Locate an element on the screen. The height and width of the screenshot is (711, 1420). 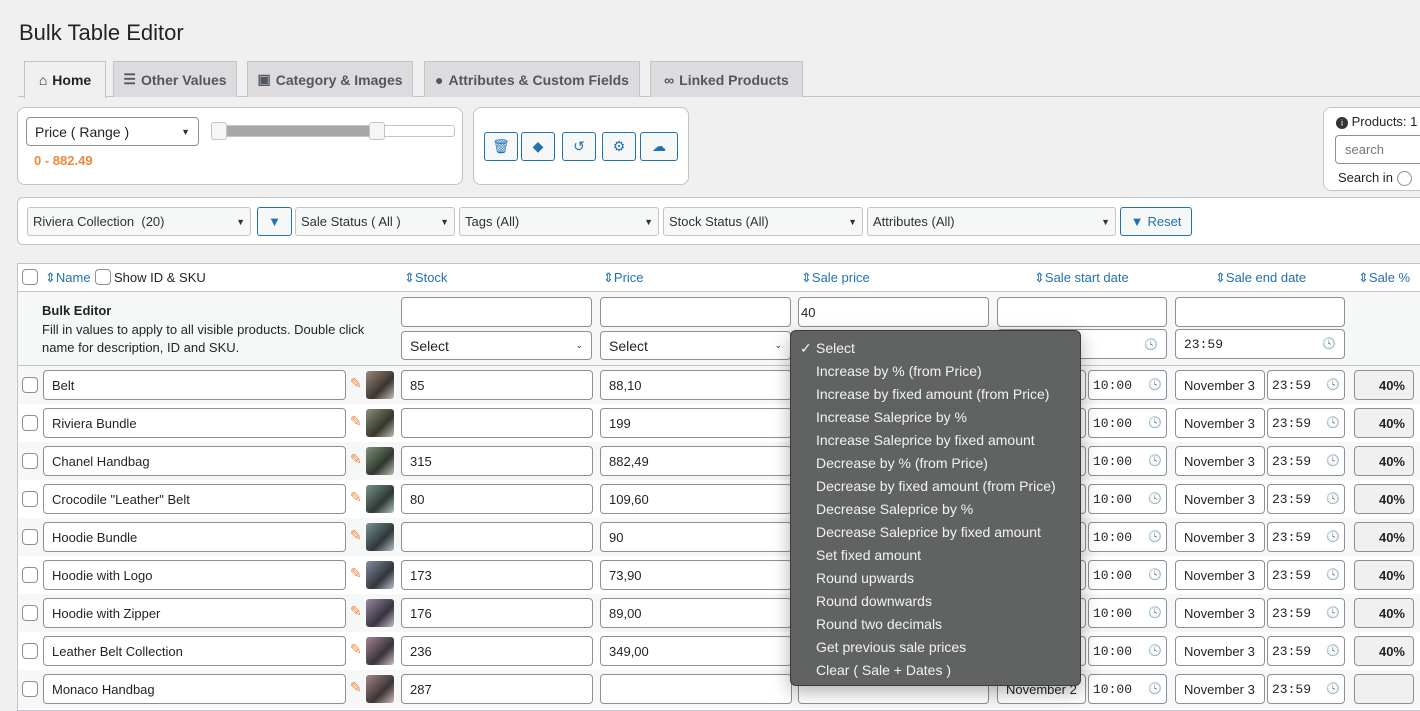
bulk-sale-end-input is located at coordinates (1260, 312).